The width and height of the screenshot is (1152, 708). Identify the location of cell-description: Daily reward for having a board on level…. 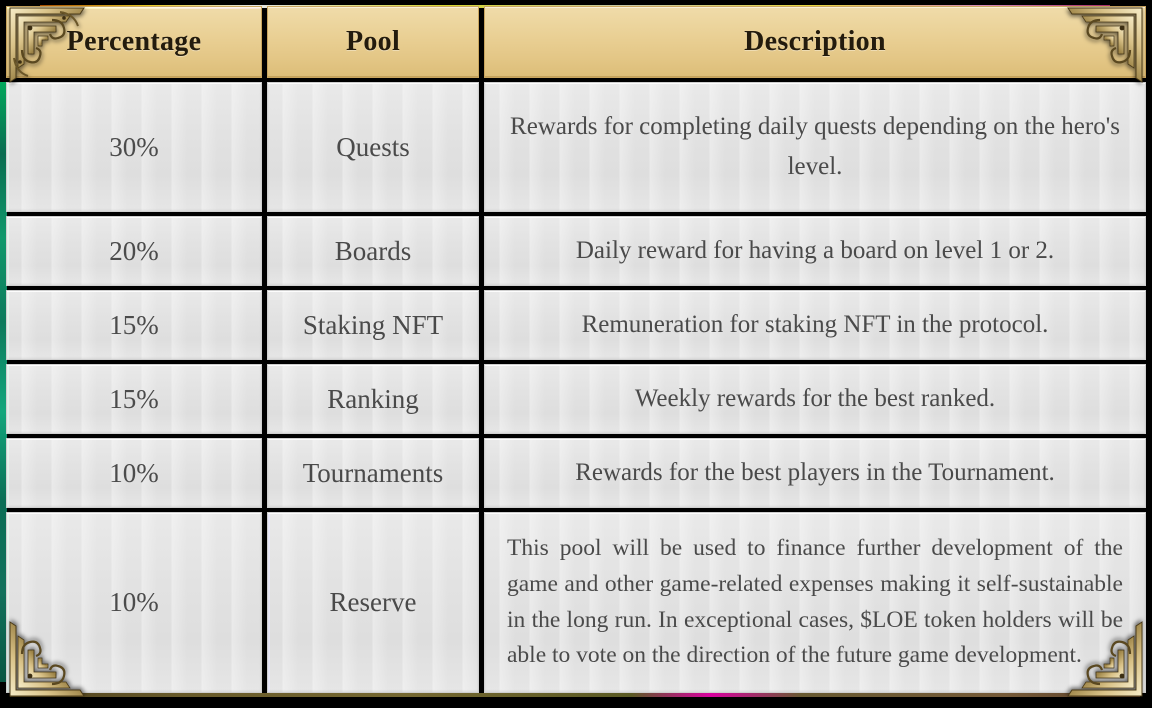
(815, 251).